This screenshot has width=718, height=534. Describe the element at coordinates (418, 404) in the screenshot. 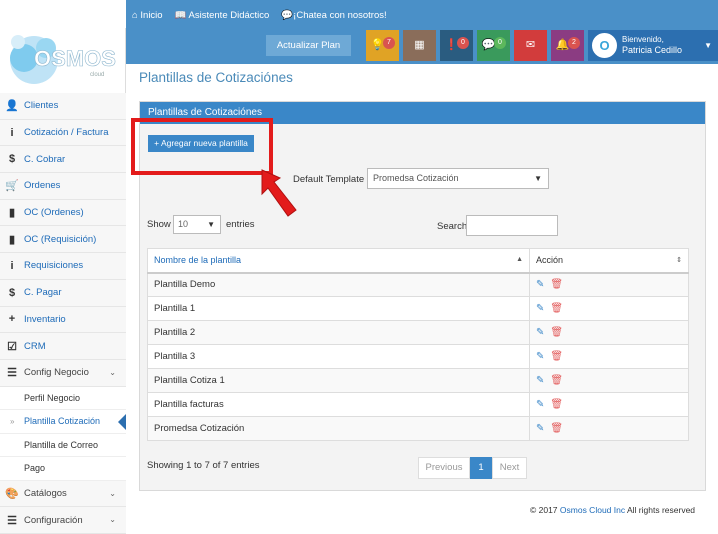

I see `table-row: Plantilla facturas ✎ 🗑` at that location.